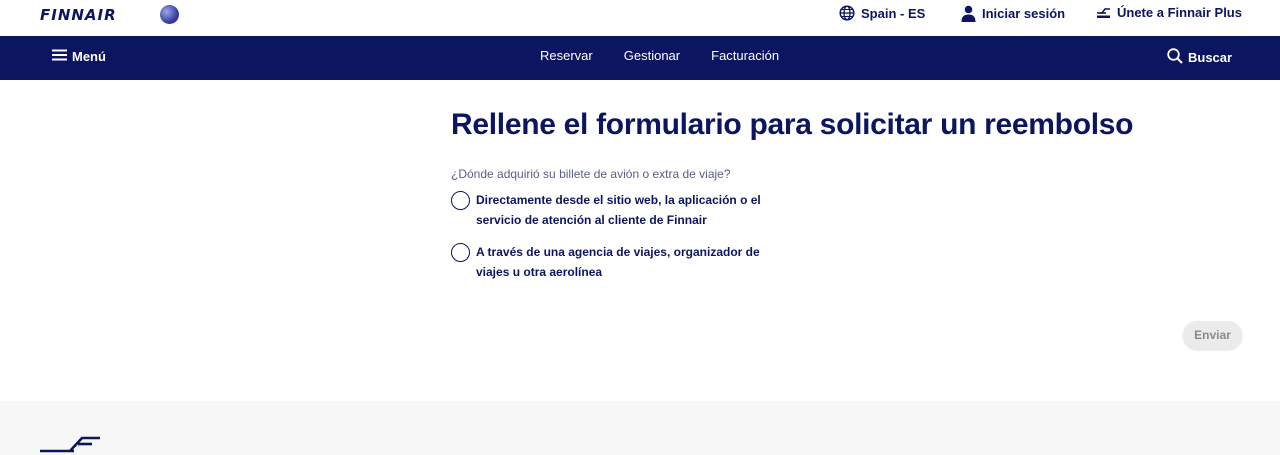 This screenshot has height=455, width=1280. I want to click on language-selector: Spain - ES, so click(882, 13).